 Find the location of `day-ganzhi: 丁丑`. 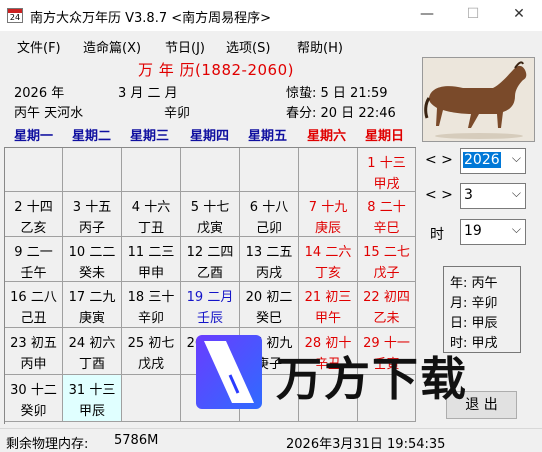

day-ganzhi: 丁丑 is located at coordinates (150, 228).